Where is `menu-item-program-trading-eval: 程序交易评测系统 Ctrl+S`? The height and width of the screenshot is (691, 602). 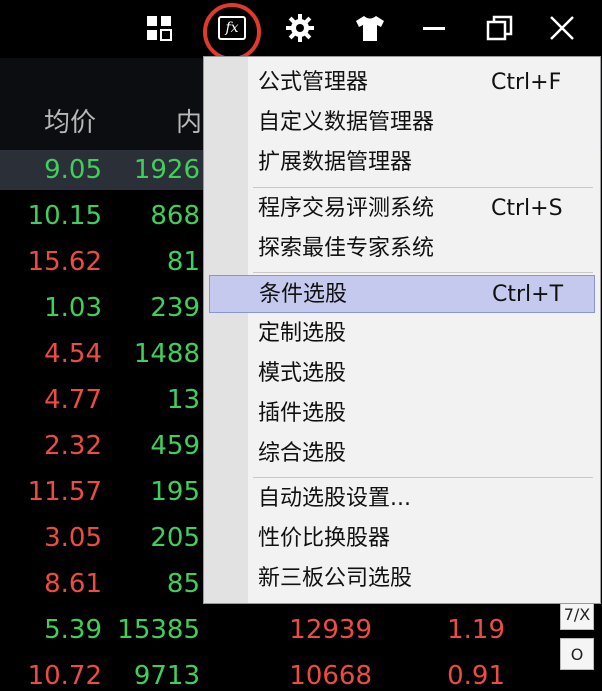 menu-item-program-trading-eval: 程序交易评测系统 Ctrl+S is located at coordinates (402, 209).